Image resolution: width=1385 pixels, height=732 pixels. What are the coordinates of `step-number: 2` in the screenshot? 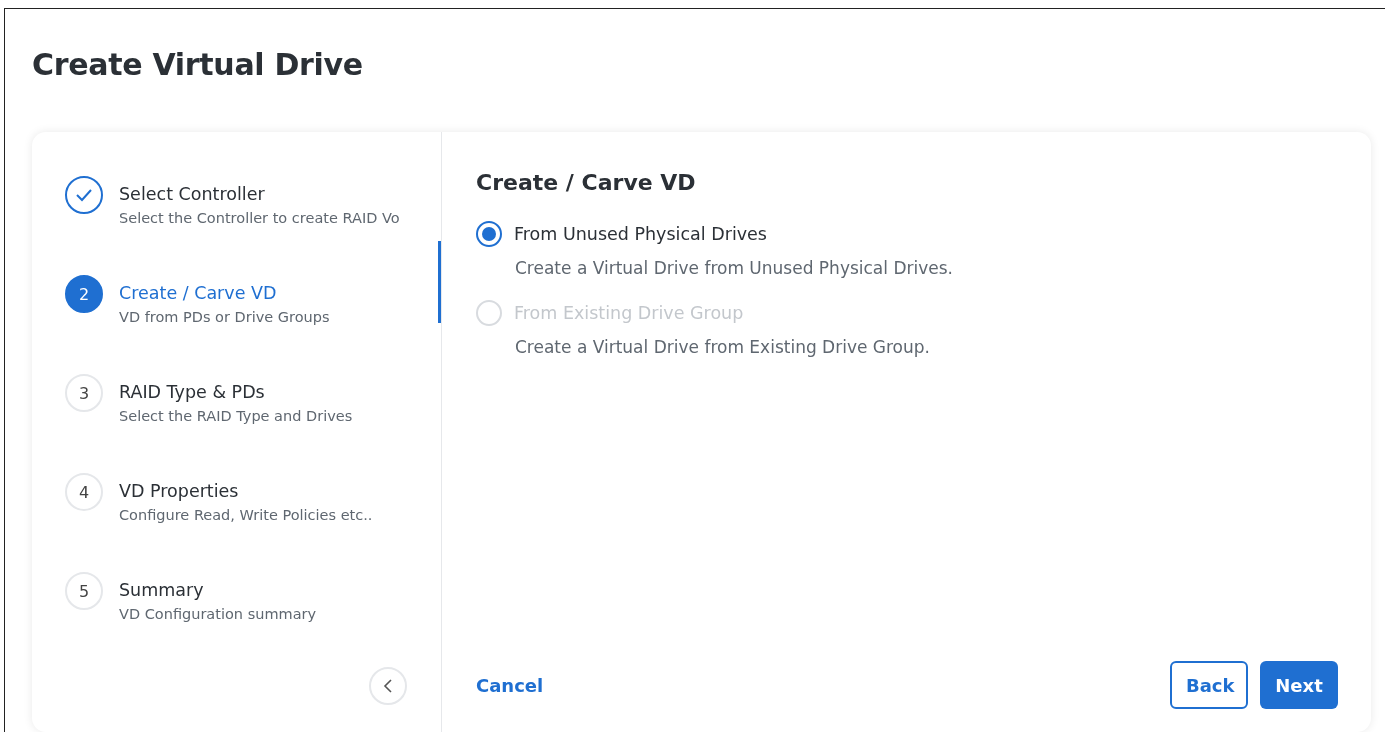 It's located at (84, 294).